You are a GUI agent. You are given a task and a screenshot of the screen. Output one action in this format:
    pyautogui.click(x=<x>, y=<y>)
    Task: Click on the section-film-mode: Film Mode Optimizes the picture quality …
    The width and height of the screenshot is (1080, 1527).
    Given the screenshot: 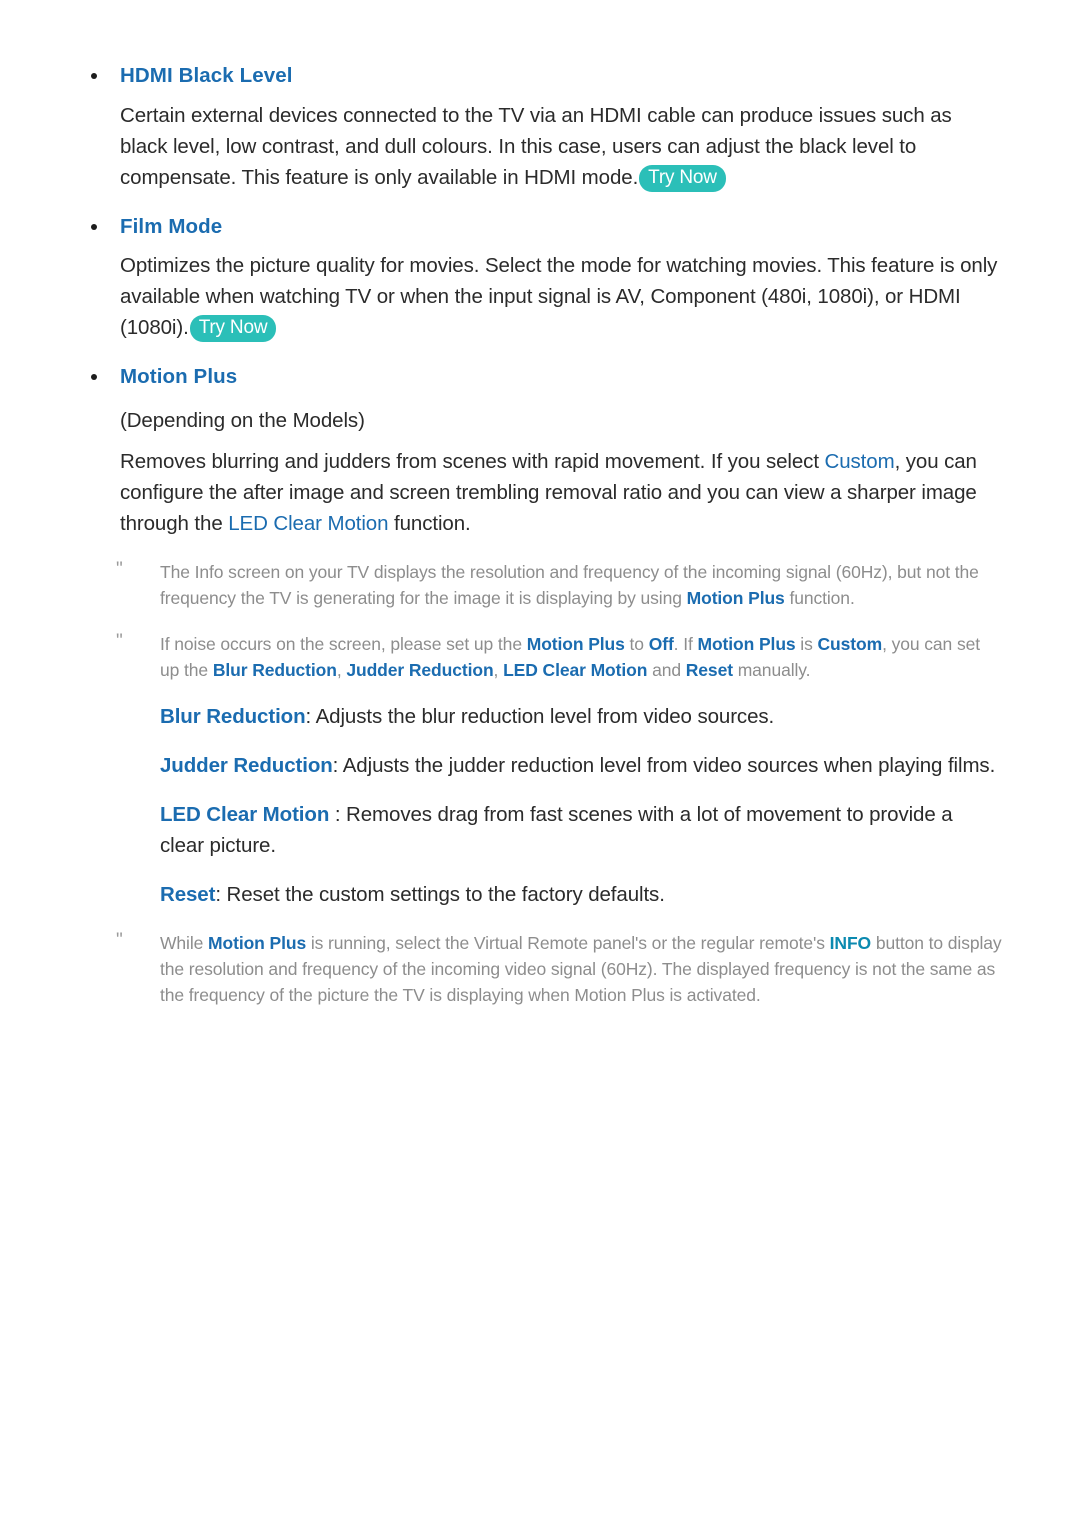 What is the action you would take?
    pyautogui.click(x=540, y=278)
    